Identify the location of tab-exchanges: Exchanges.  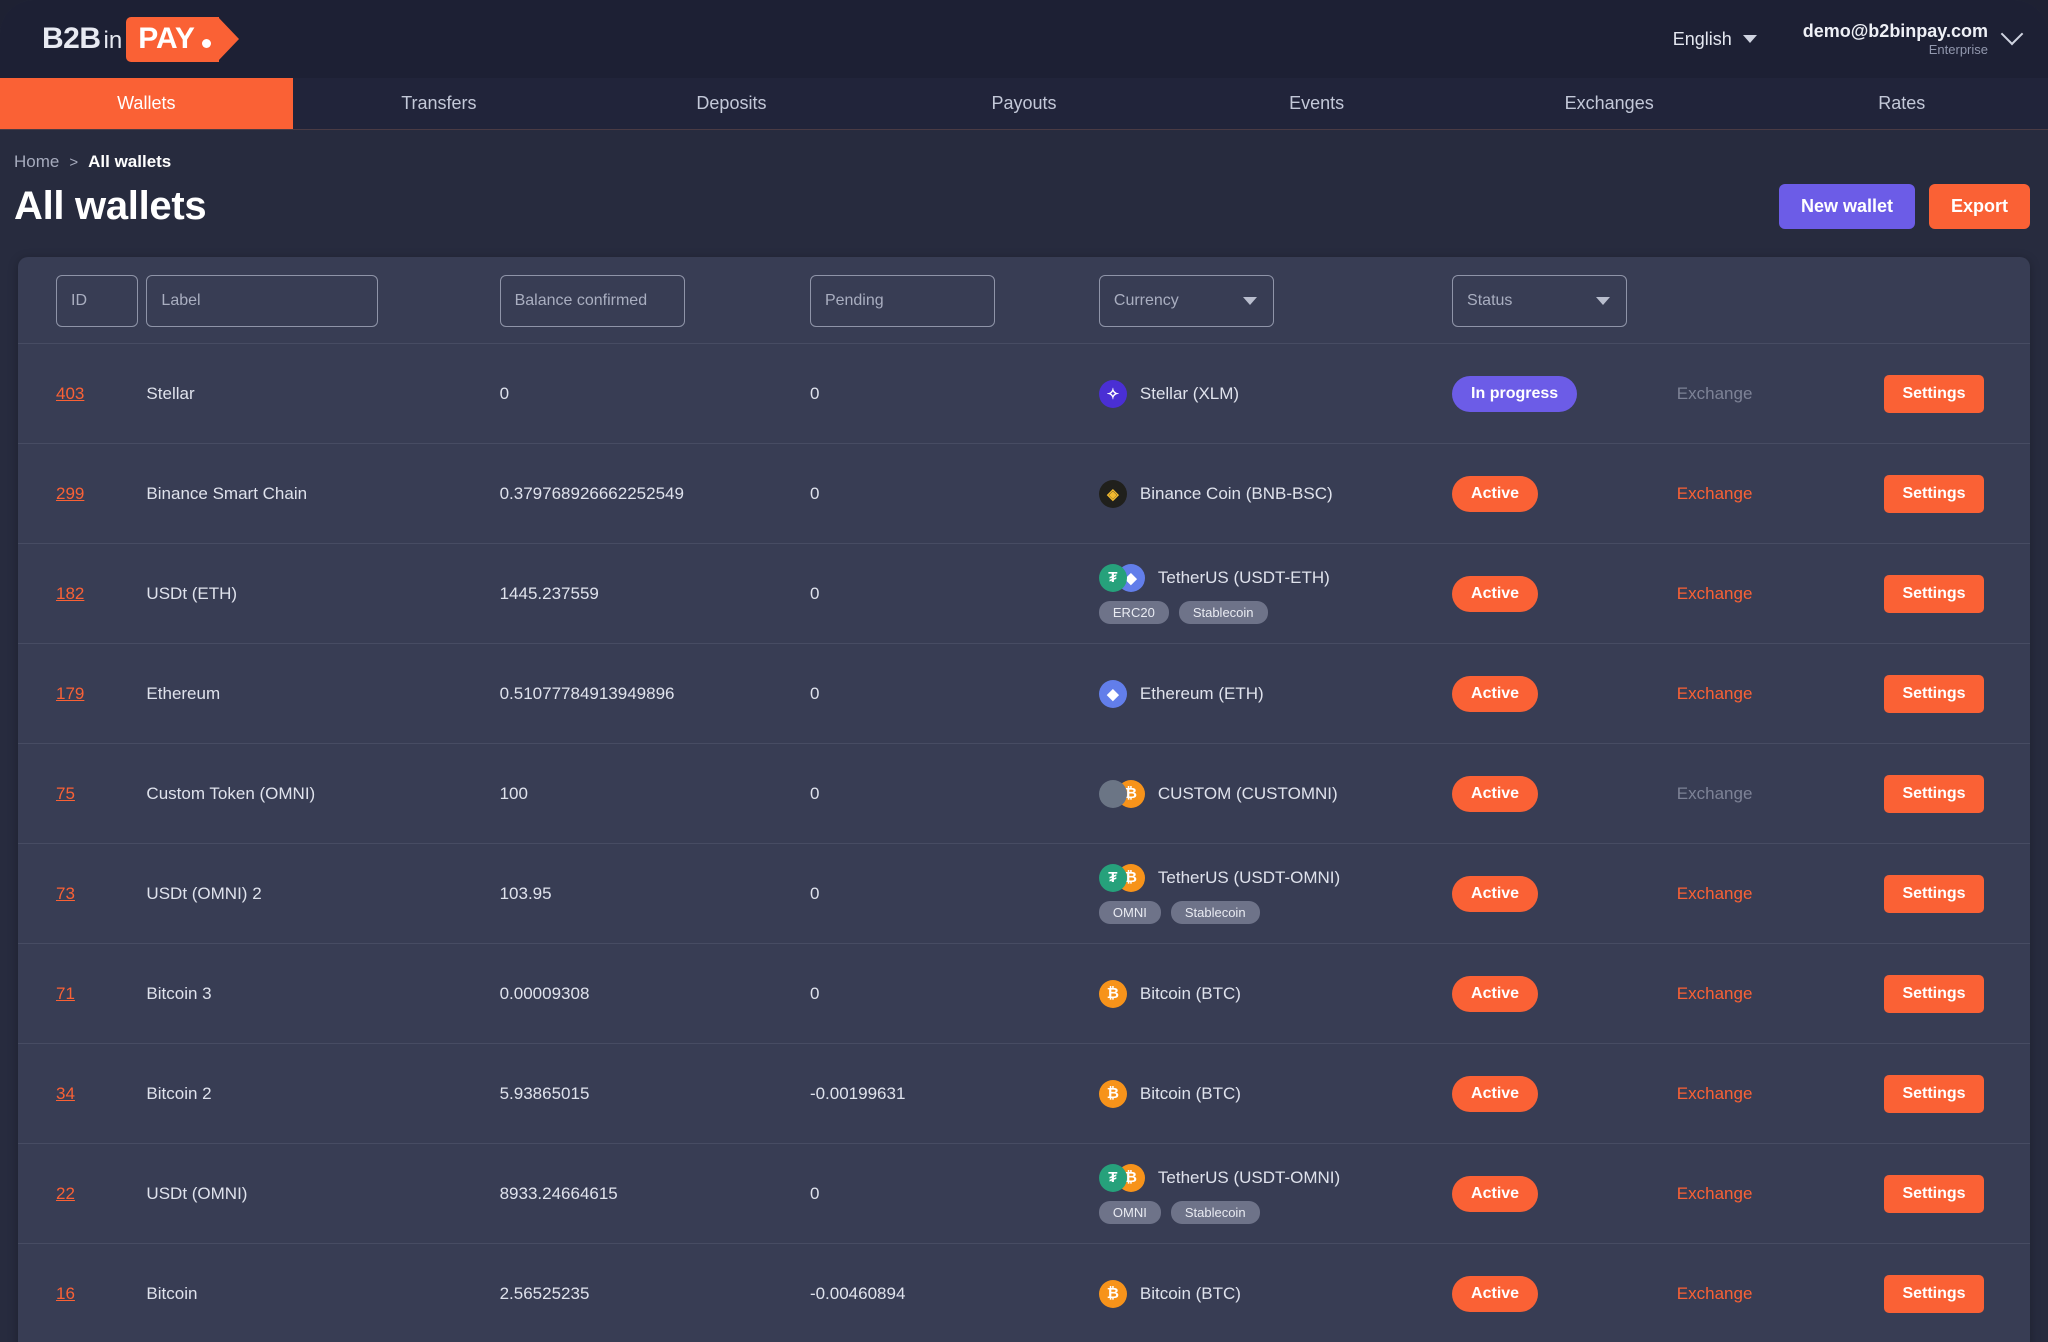
(1609, 103).